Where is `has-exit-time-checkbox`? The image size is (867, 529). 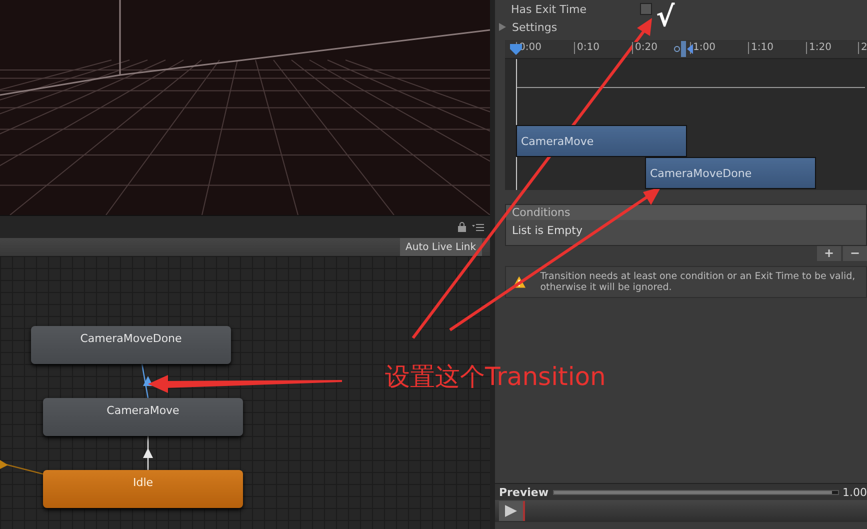
has-exit-time-checkbox is located at coordinates (646, 9).